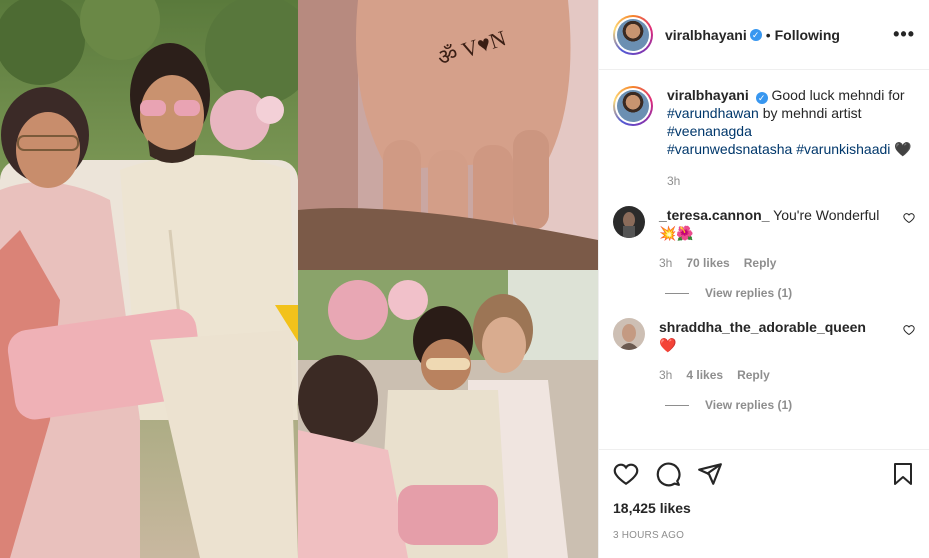  I want to click on commenter-username: _teresa.cannon_, so click(714, 215).